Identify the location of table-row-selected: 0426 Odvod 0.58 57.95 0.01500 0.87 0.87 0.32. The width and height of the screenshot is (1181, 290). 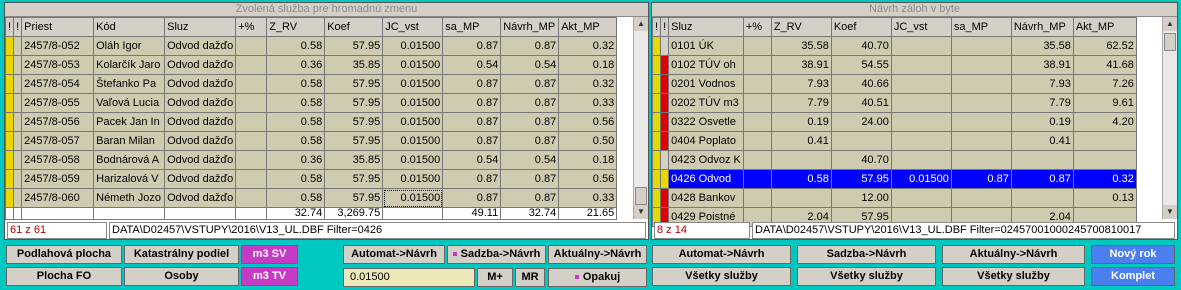
(894, 179).